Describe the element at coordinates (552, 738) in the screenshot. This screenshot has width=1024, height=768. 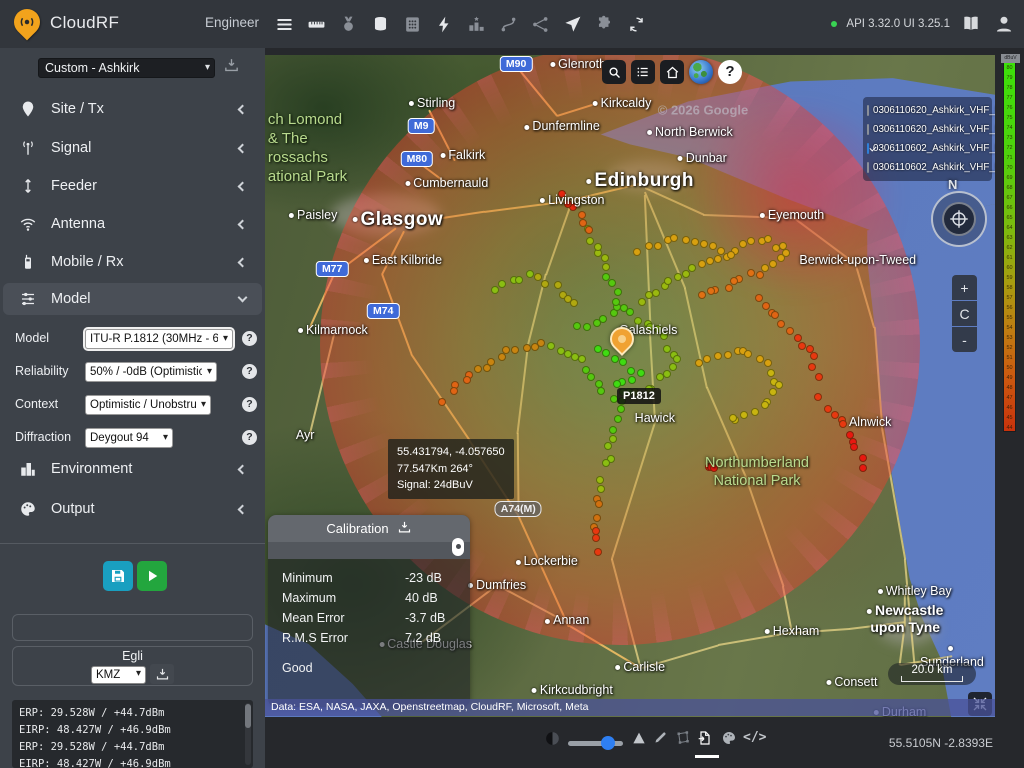
I see `contrast-button` at that location.